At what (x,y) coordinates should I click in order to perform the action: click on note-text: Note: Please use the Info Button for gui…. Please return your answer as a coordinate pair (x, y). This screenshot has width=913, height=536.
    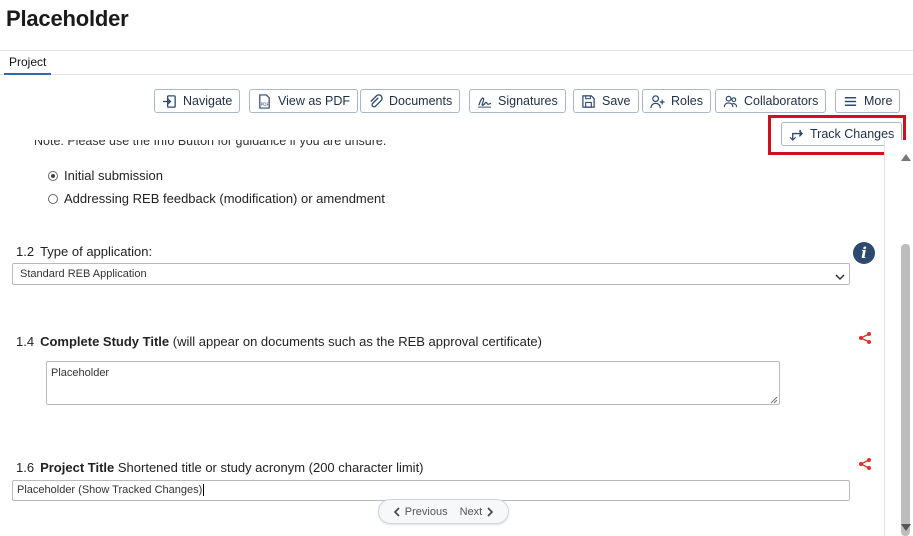
    Looking at the image, I should click on (210, 144).